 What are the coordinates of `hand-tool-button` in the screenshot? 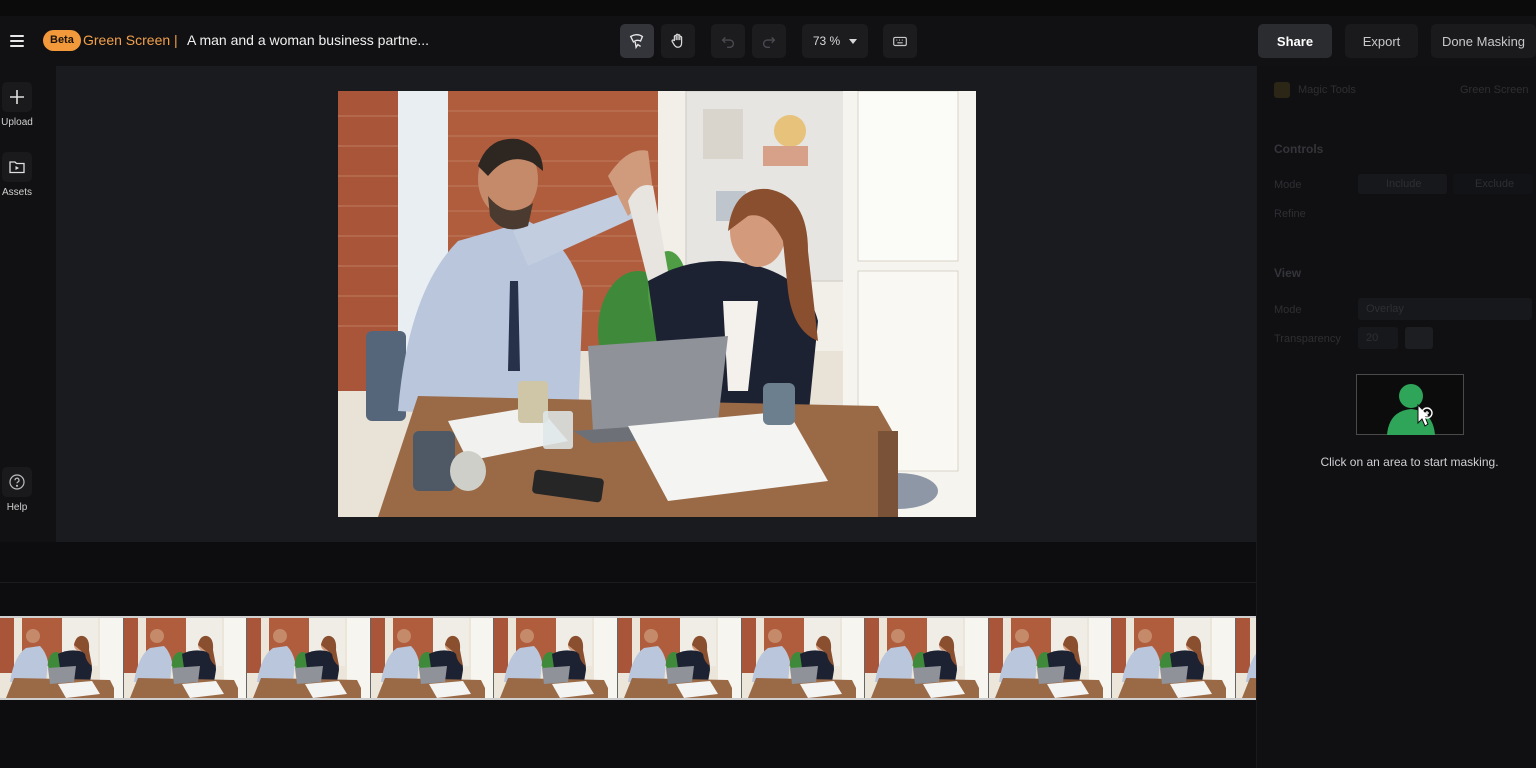 It's located at (678, 41).